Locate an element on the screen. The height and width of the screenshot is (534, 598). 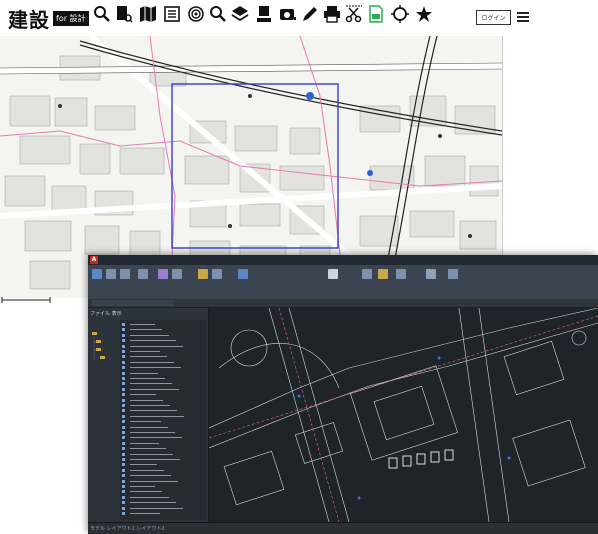
tab-start is located at coordinates (110, 303).